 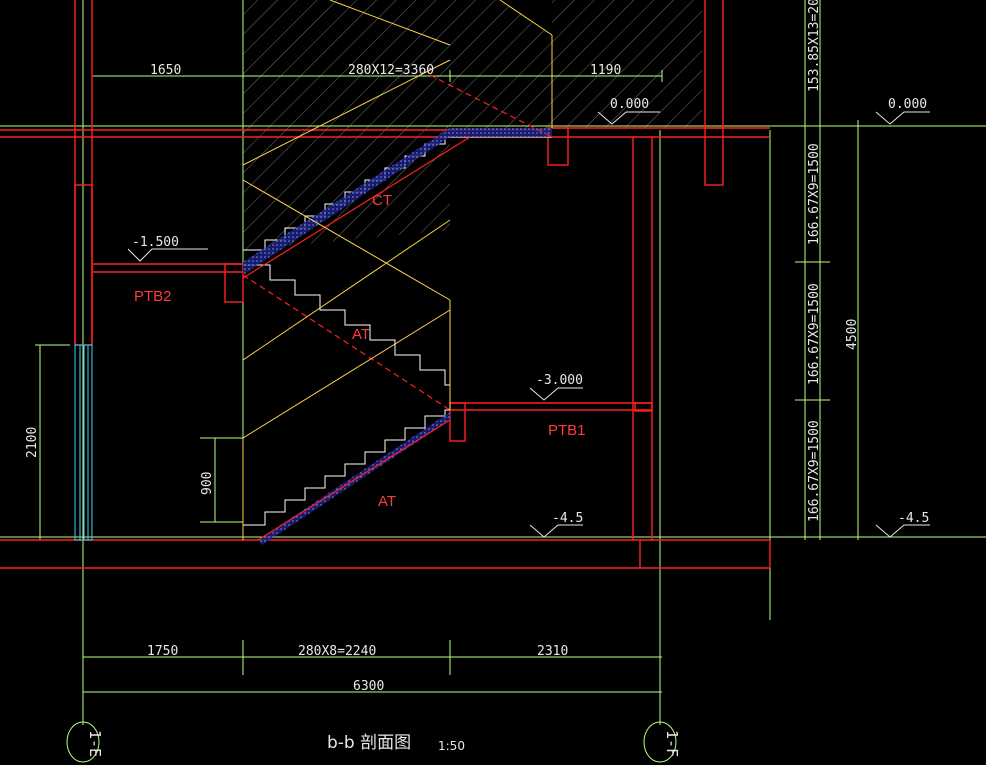 What do you see at coordinates (814, 194) in the screenshot?
I see `dim-side-upper: 166.67X9=1500` at bounding box center [814, 194].